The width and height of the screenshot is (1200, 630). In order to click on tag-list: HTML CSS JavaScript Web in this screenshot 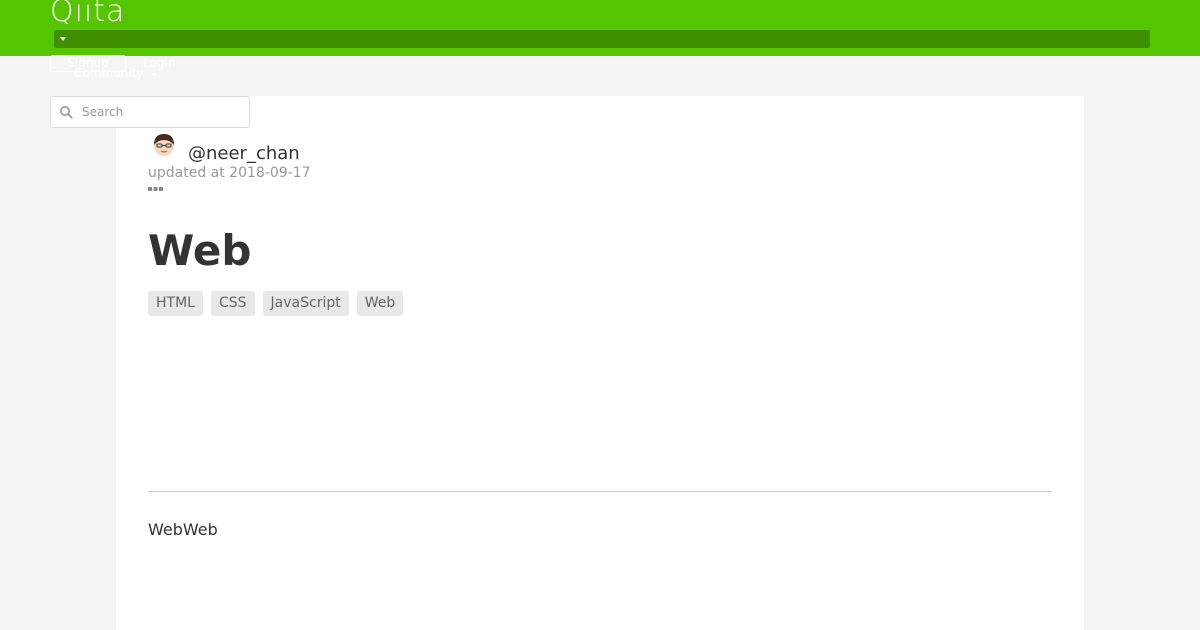, I will do `click(276, 303)`.